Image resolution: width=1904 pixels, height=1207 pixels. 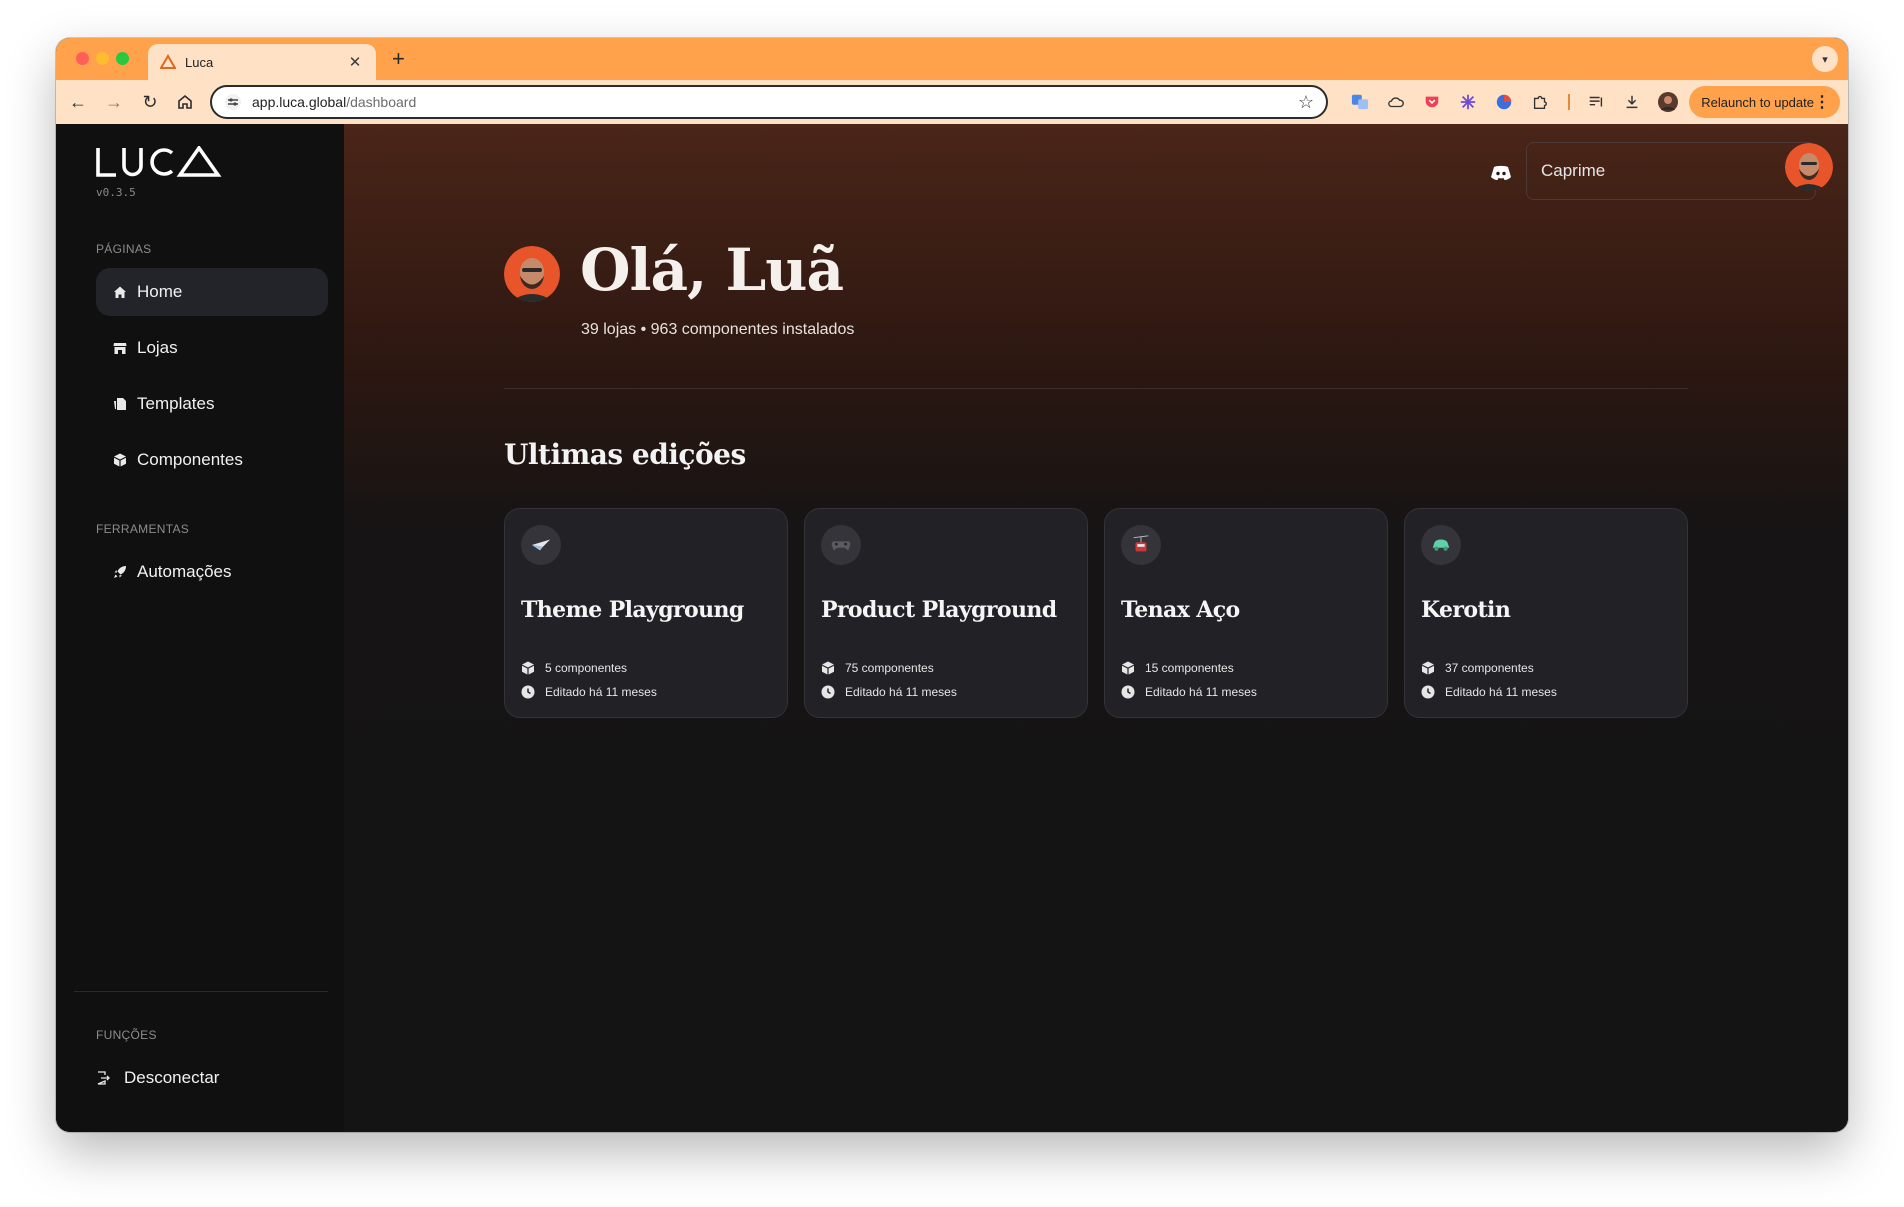 I want to click on store-card-components: 37 componentes, so click(x=1477, y=668).